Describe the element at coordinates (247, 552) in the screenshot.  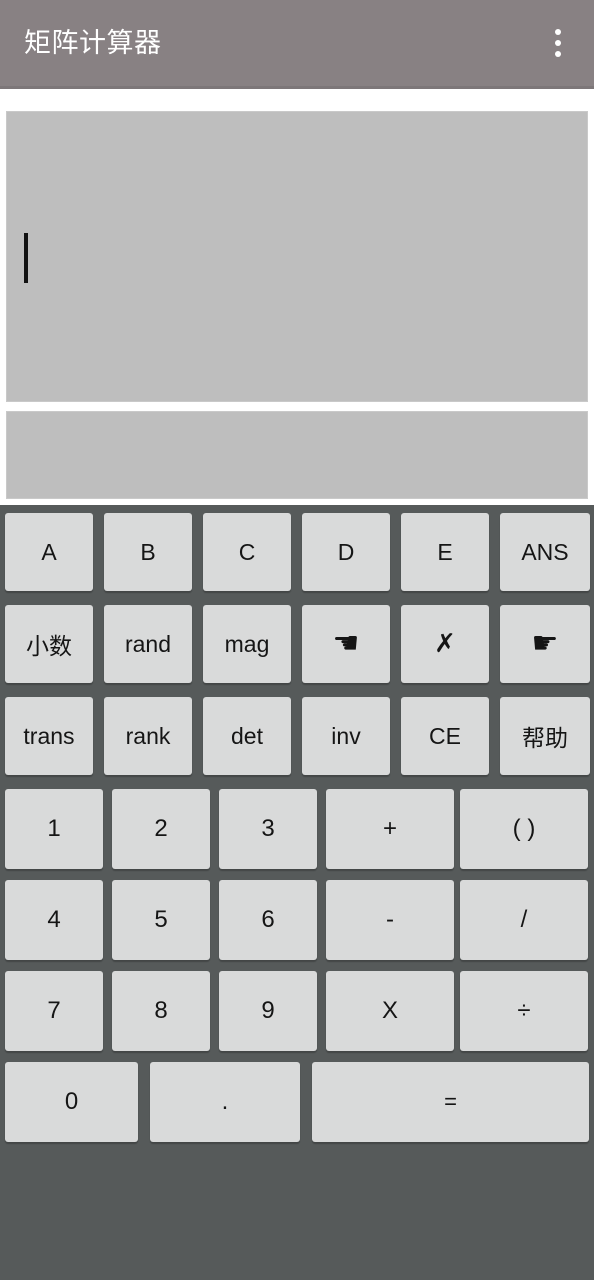
I see `key-c: C` at that location.